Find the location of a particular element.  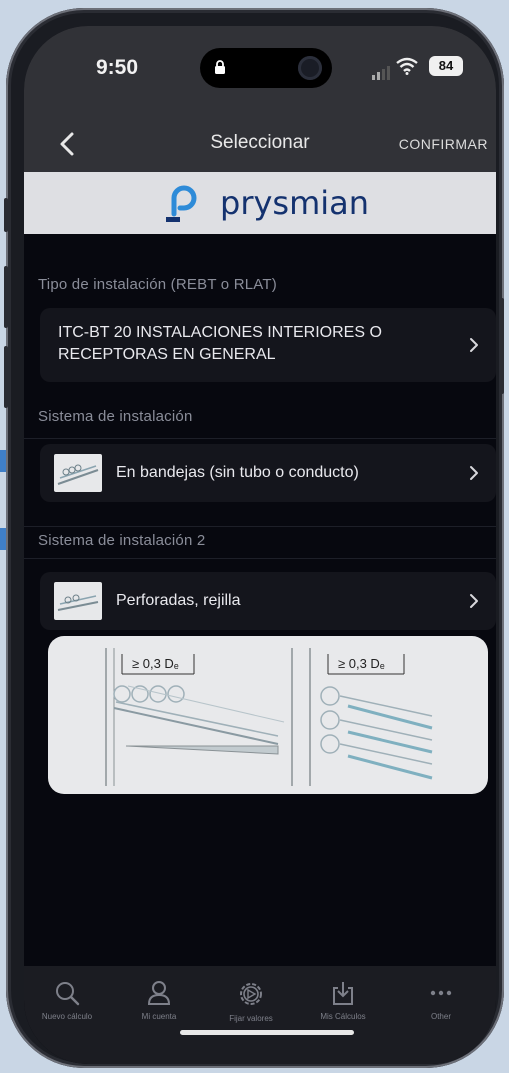

prysmian-logo-icon is located at coordinates (181, 203).